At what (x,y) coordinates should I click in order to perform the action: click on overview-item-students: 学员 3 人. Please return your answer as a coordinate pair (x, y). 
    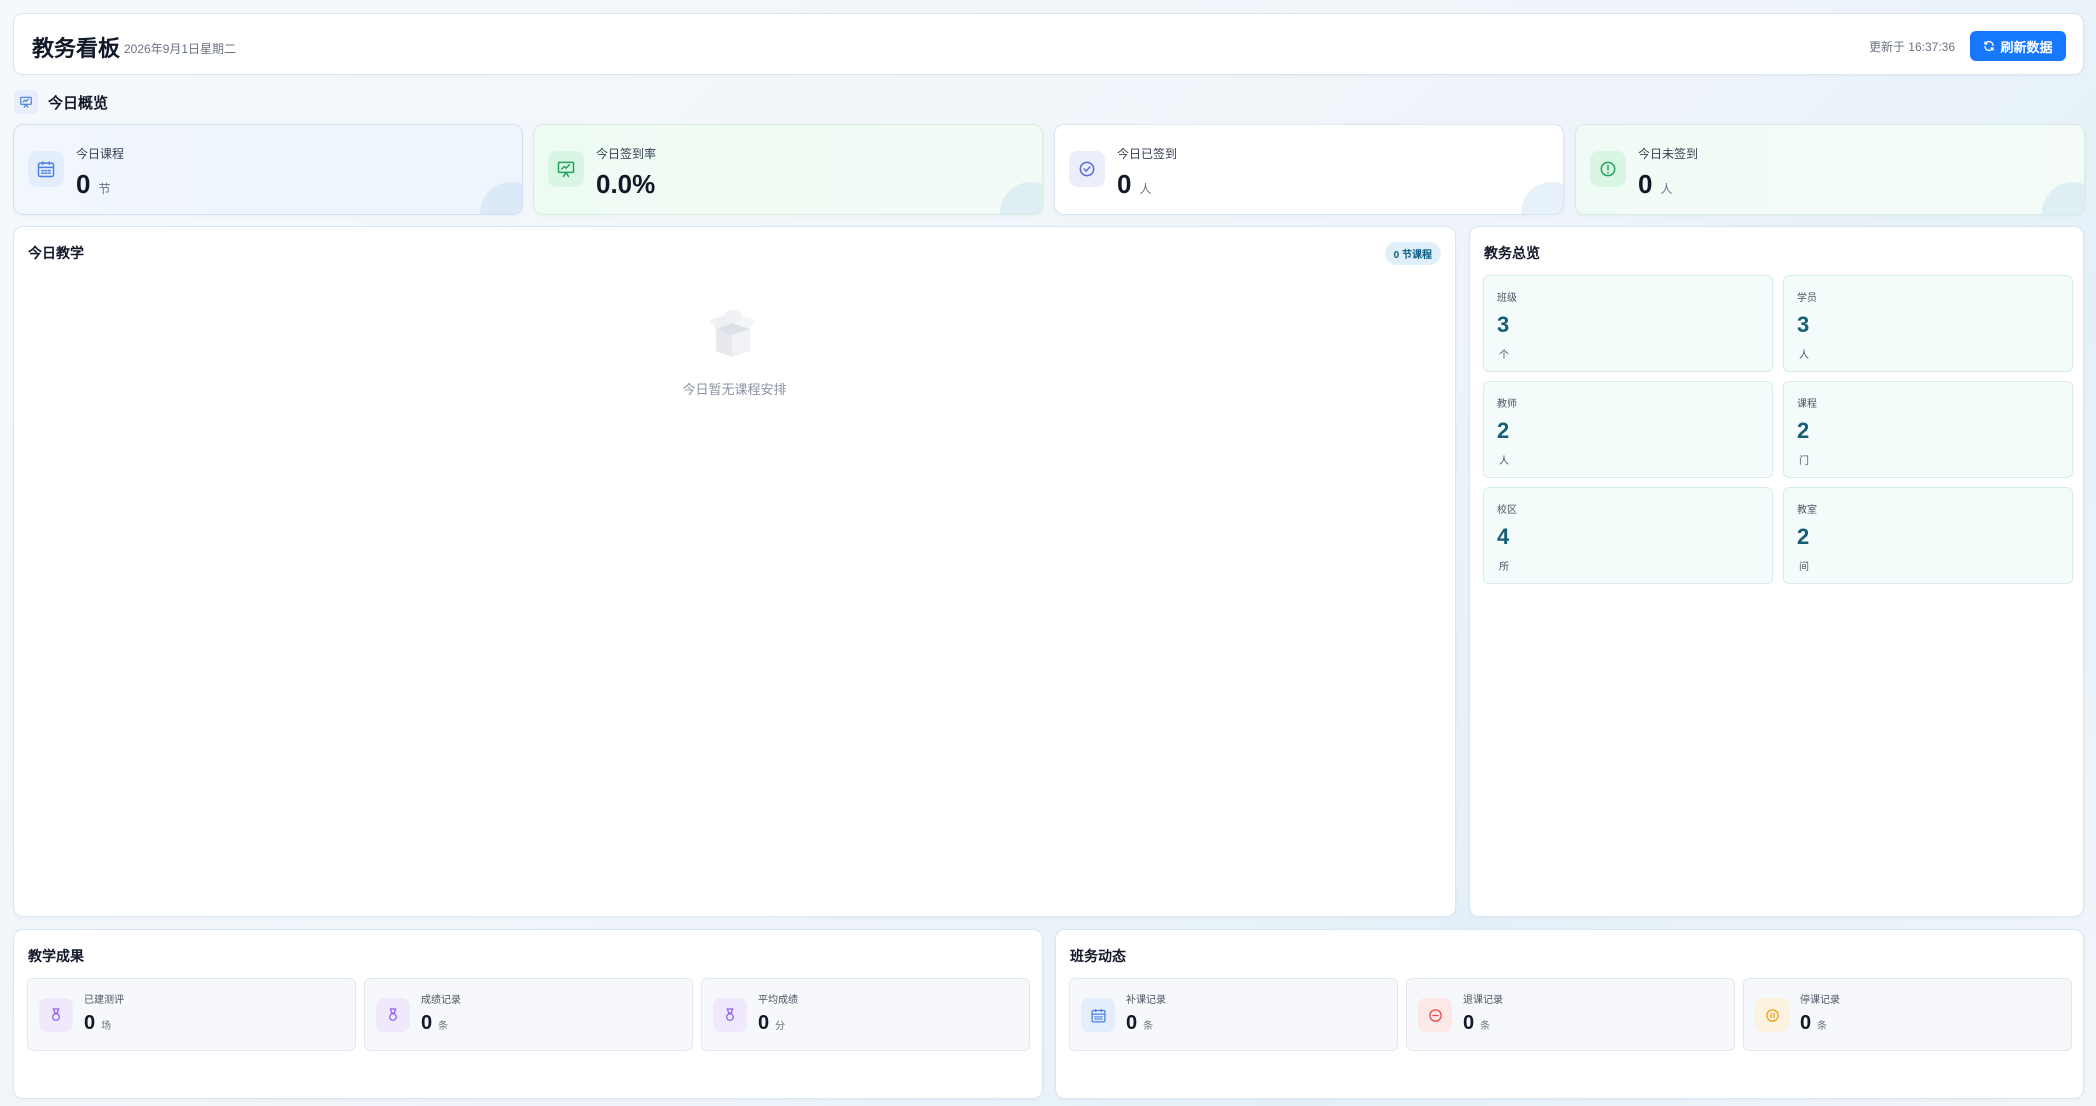
    Looking at the image, I should click on (1928, 323).